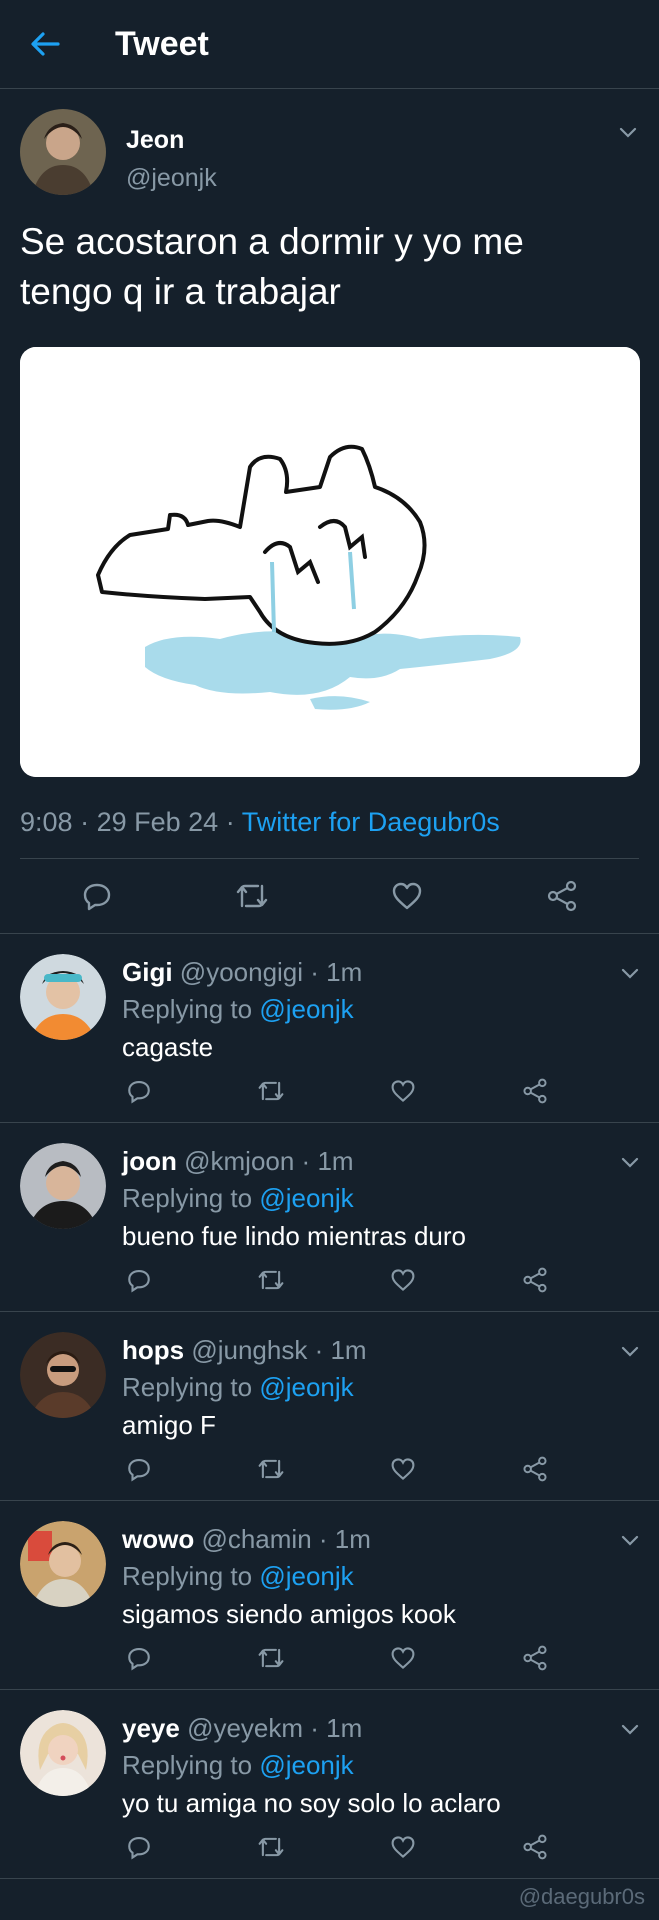 The image size is (659, 1920). What do you see at coordinates (169, 1425) in the screenshot?
I see `reply-text: amigo F` at bounding box center [169, 1425].